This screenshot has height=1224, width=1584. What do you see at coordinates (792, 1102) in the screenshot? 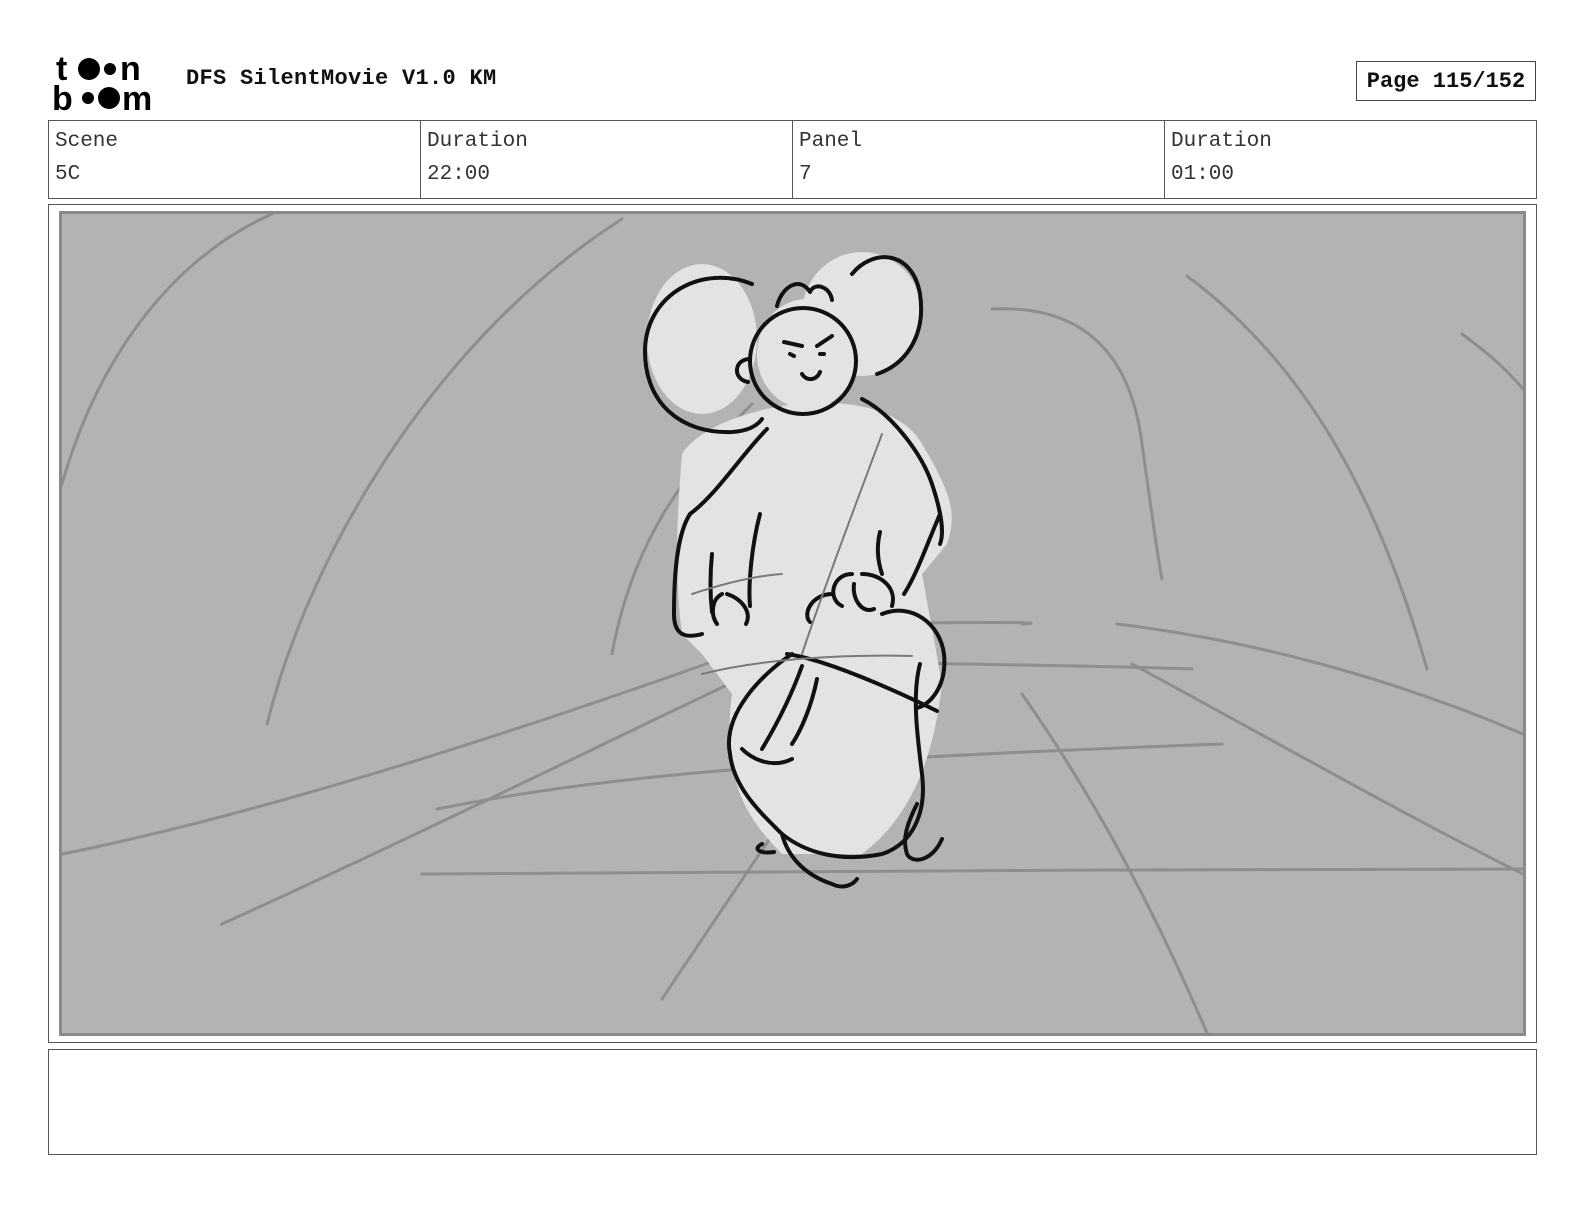
I see `panel-notes-box` at bounding box center [792, 1102].